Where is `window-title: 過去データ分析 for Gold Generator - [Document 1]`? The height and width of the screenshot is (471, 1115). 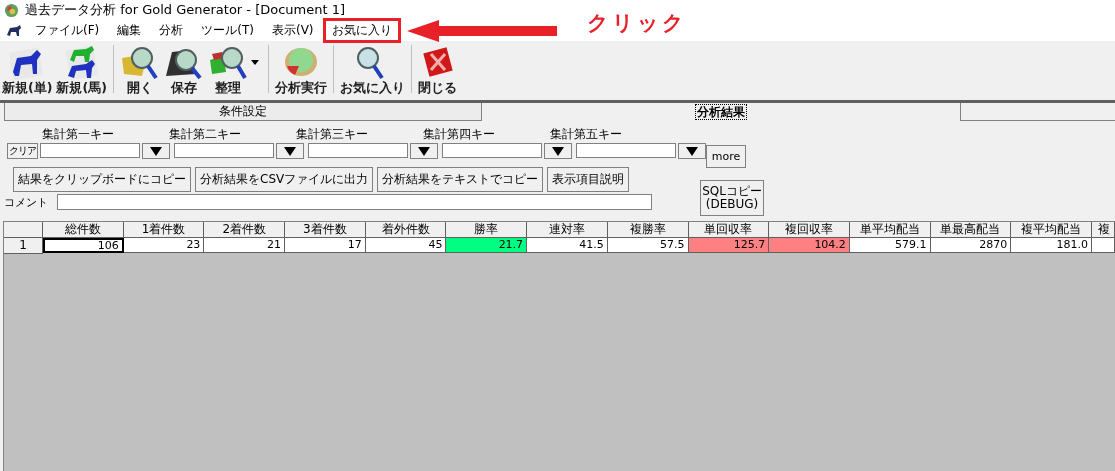
window-title: 過去データ分析 for Gold Generator - [Document 1] is located at coordinates (185, 10).